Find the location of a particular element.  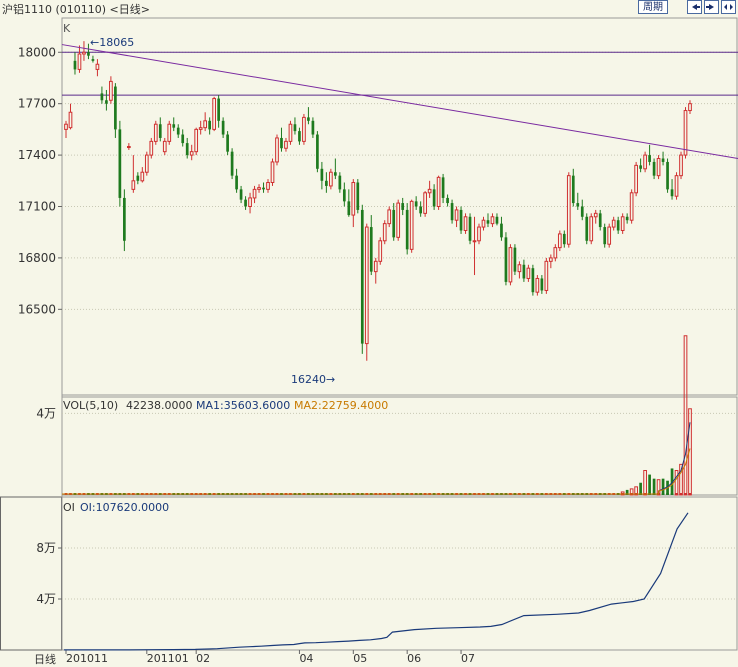

x-tick-label: 05 is located at coordinates (360, 658).